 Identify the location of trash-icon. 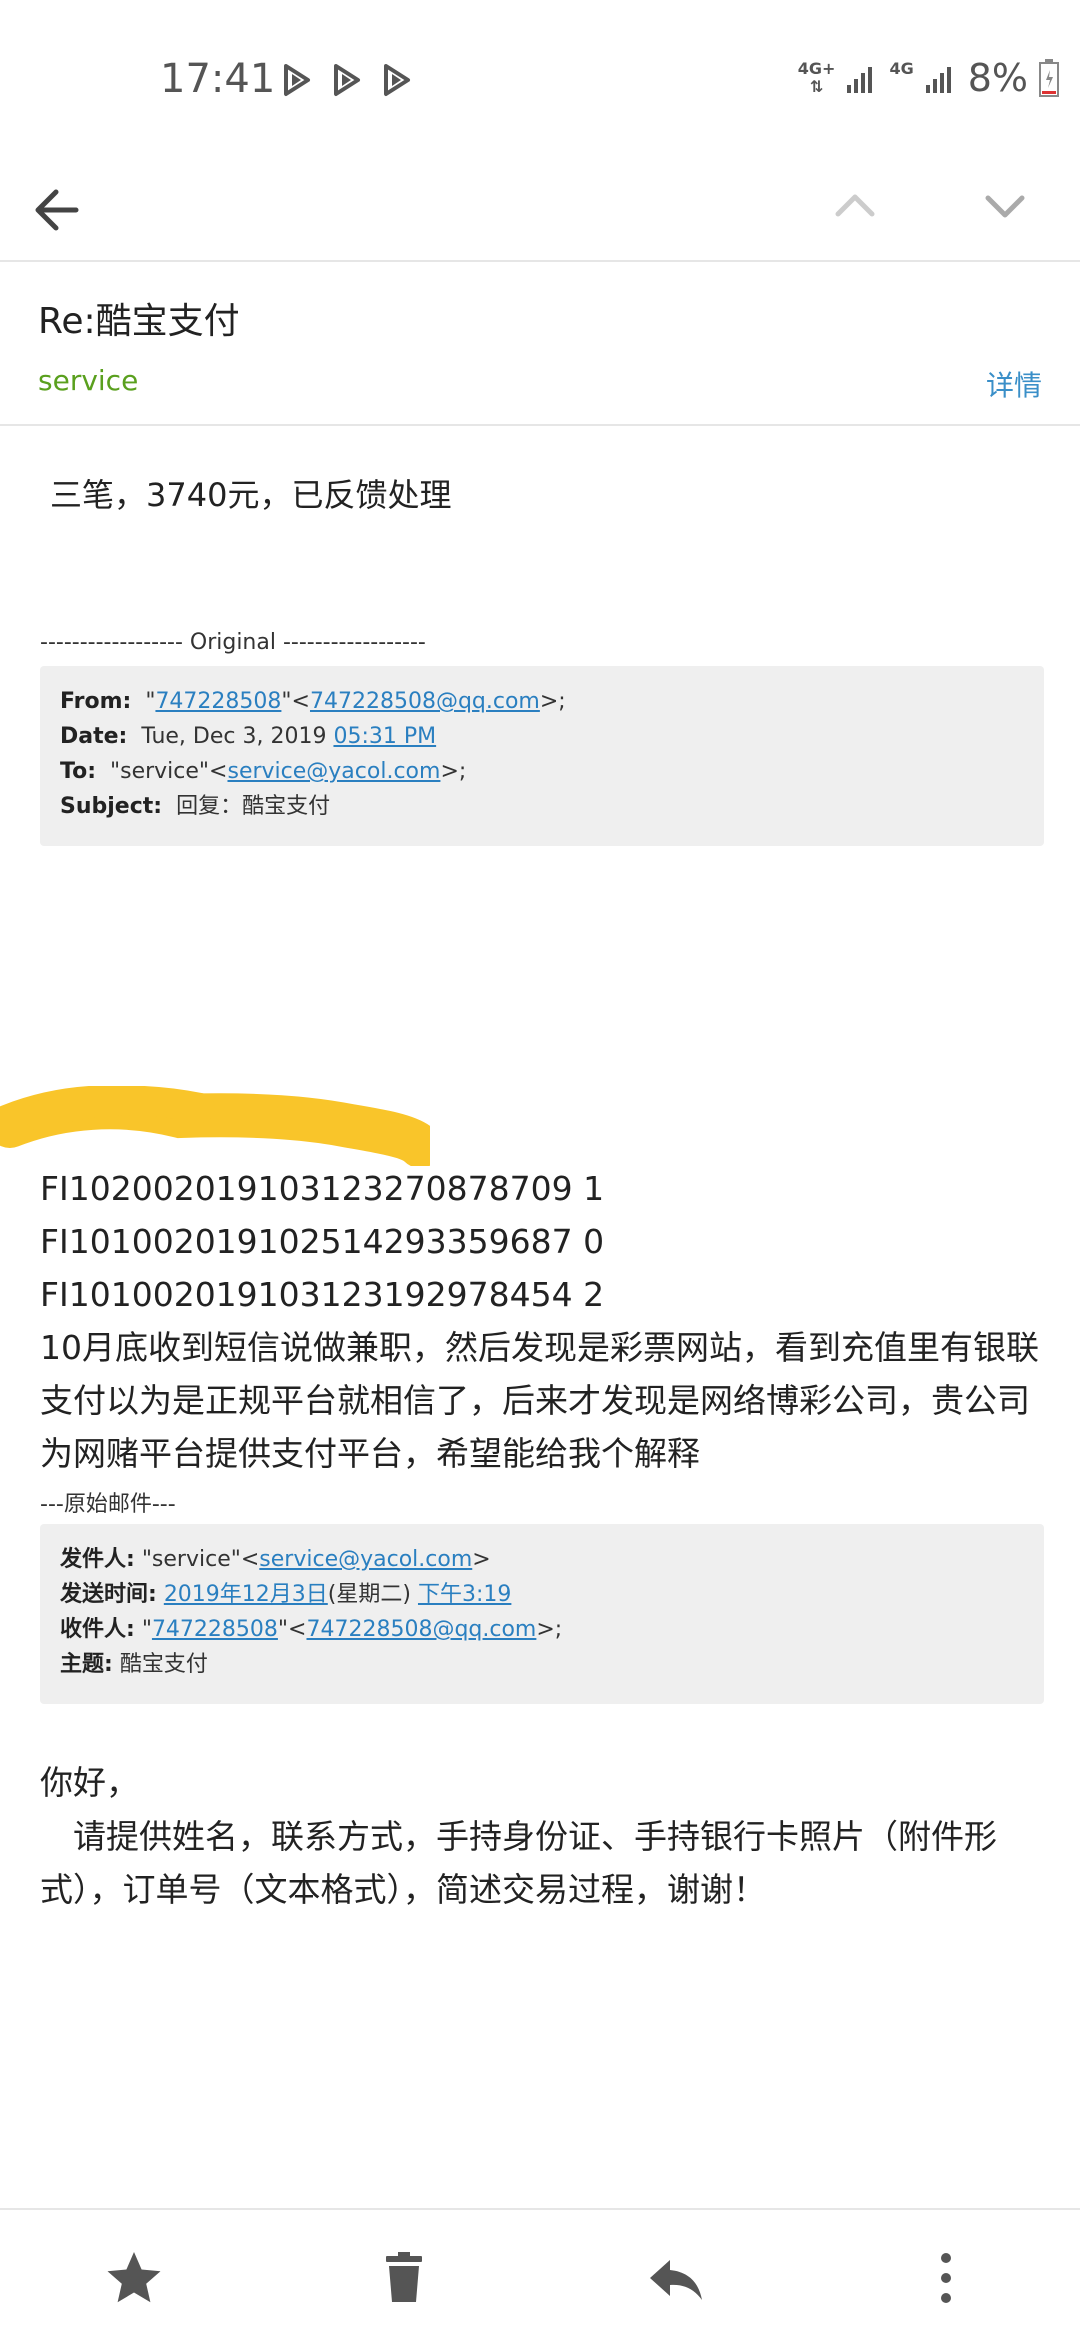
(404, 2278).